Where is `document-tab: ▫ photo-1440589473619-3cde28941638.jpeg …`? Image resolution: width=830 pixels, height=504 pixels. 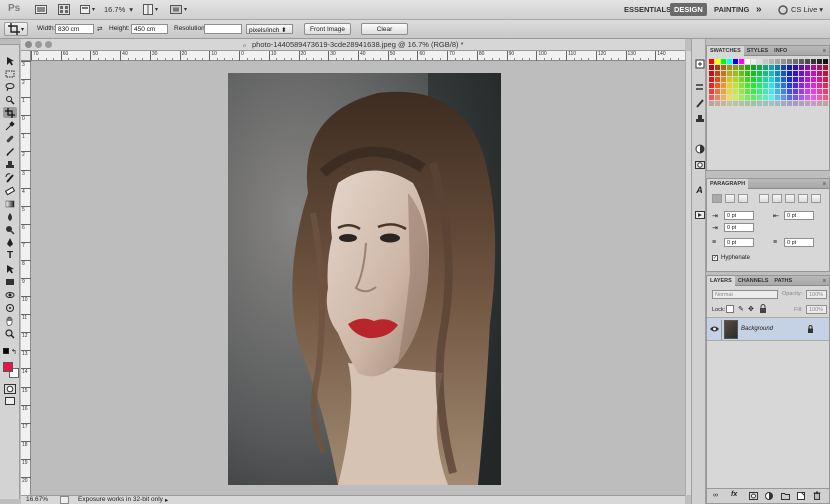
document-tab: ▫ photo-1440589473619-3cde28941638.jpeg … is located at coordinates (353, 45).